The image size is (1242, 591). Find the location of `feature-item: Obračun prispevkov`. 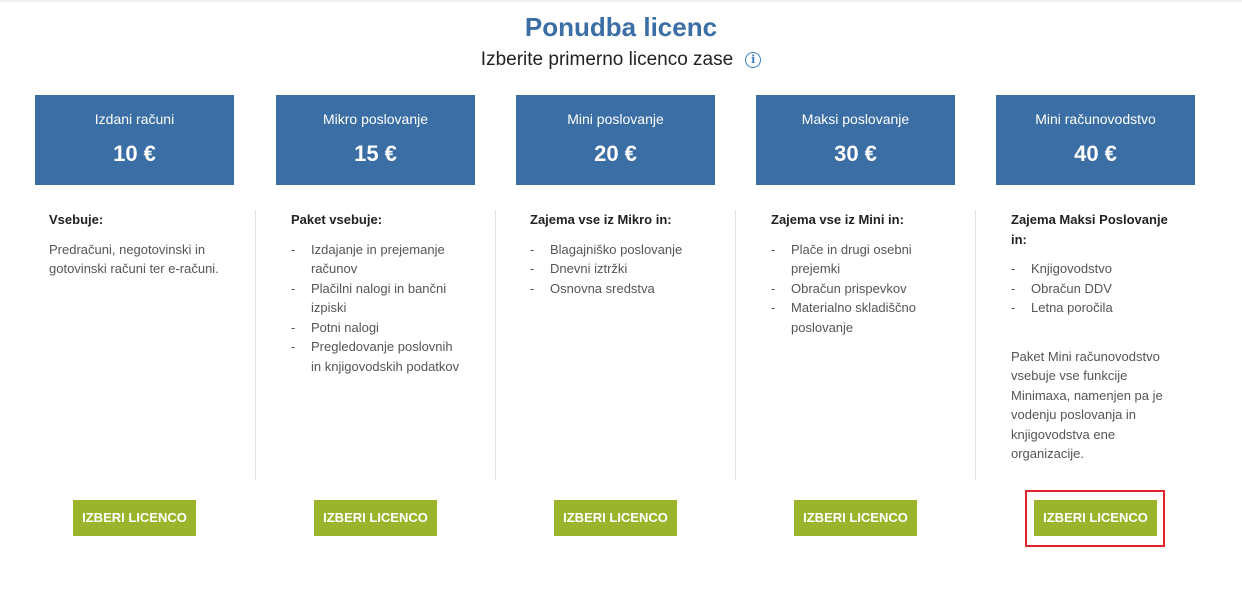

feature-item: Obračun prispevkov is located at coordinates (856, 289).